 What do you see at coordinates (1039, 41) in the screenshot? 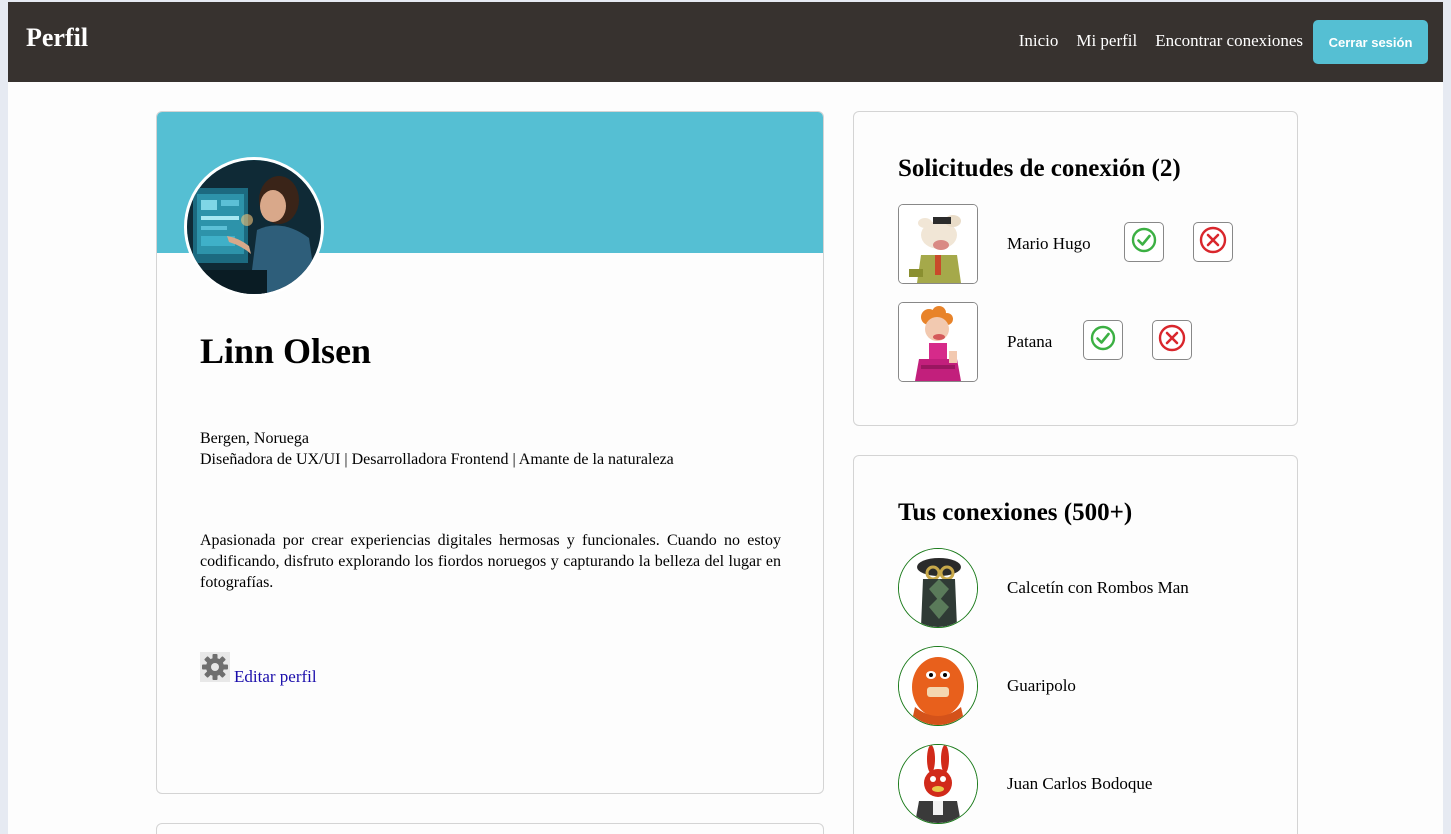
I see `nav-link-inicio: Inicio` at bounding box center [1039, 41].